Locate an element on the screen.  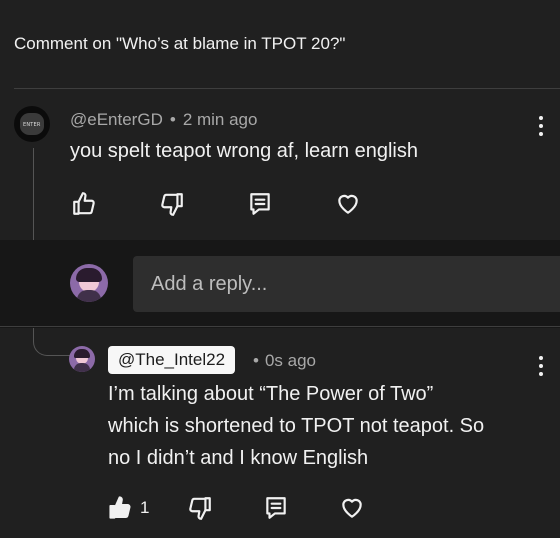
reply-author: @The_Intel22 is located at coordinates (172, 360).